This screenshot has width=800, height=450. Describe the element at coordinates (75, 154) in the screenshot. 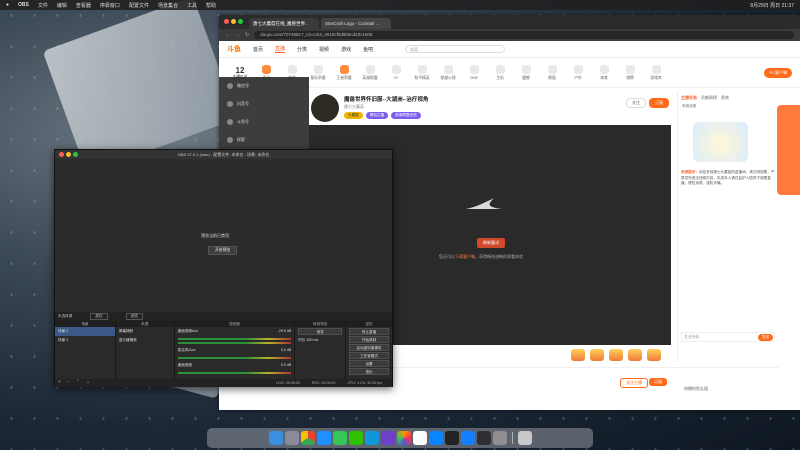

I see `obs-maximize-button` at that location.